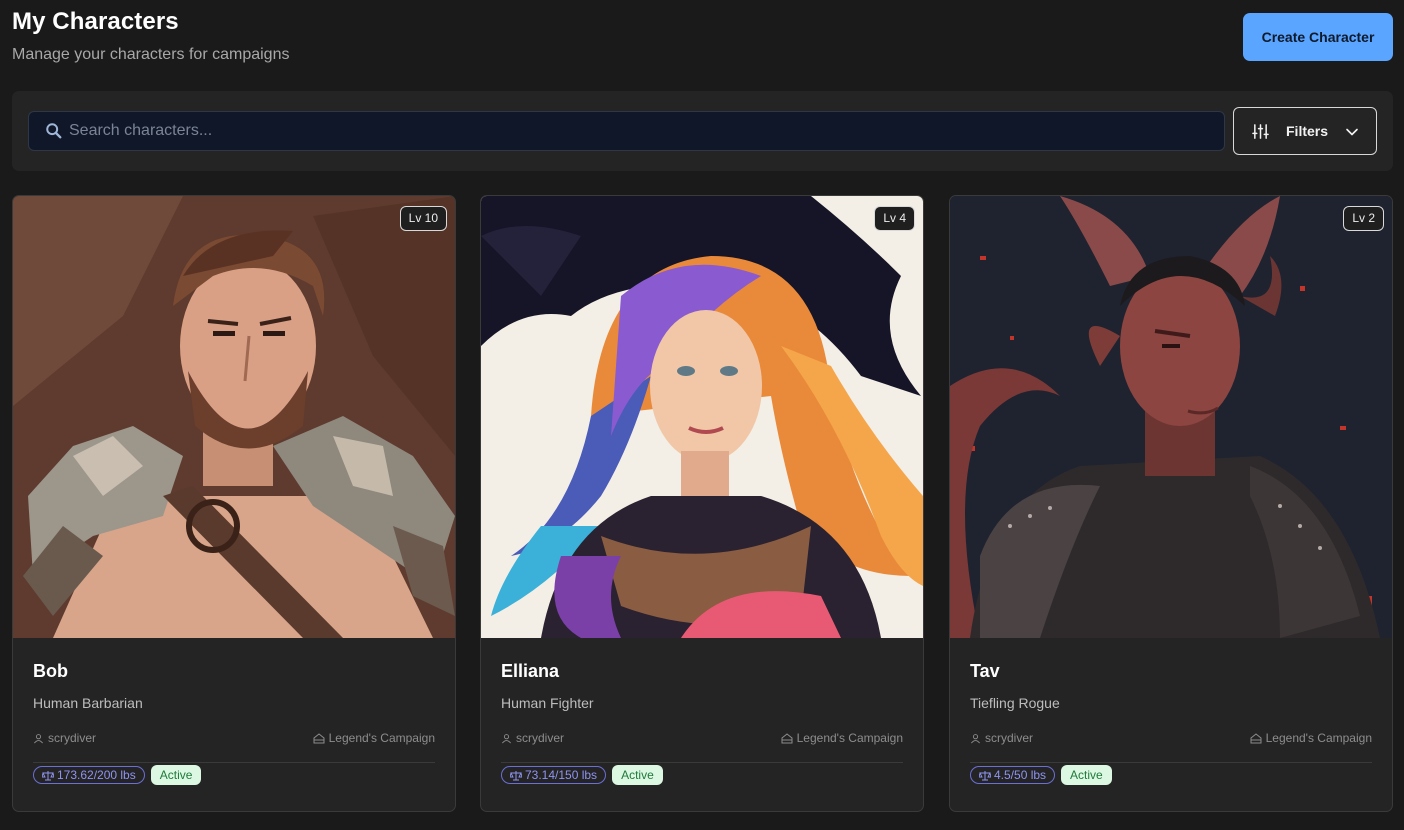 The width and height of the screenshot is (1404, 830). I want to click on character-name: Bob, so click(50, 671).